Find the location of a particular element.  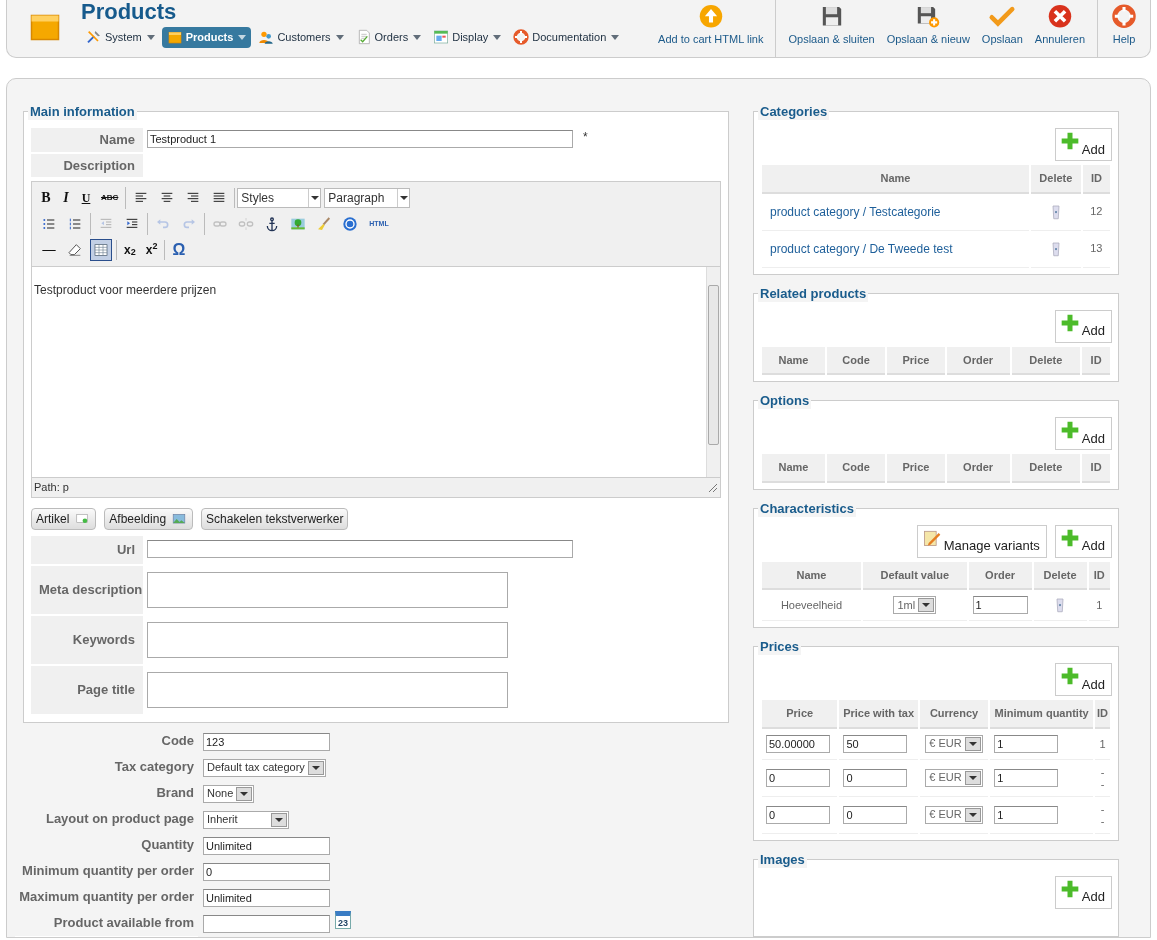

toolbar-button: Help is located at coordinates (1124, 28).